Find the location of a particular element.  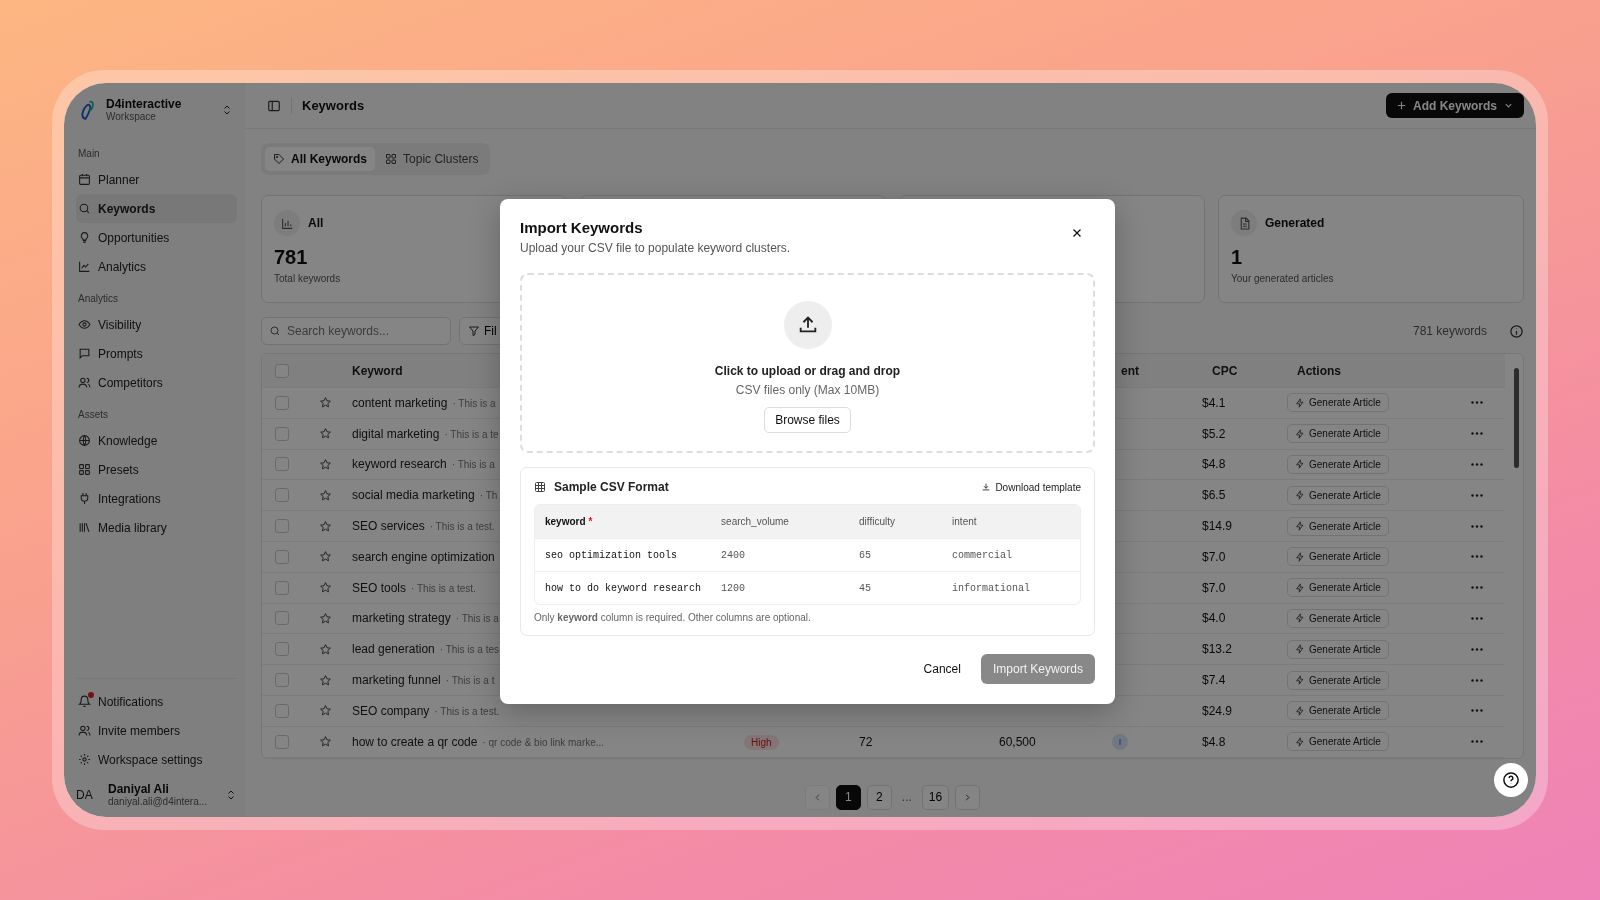

cpc-value: $5.2 is located at coordinates (1214, 433).